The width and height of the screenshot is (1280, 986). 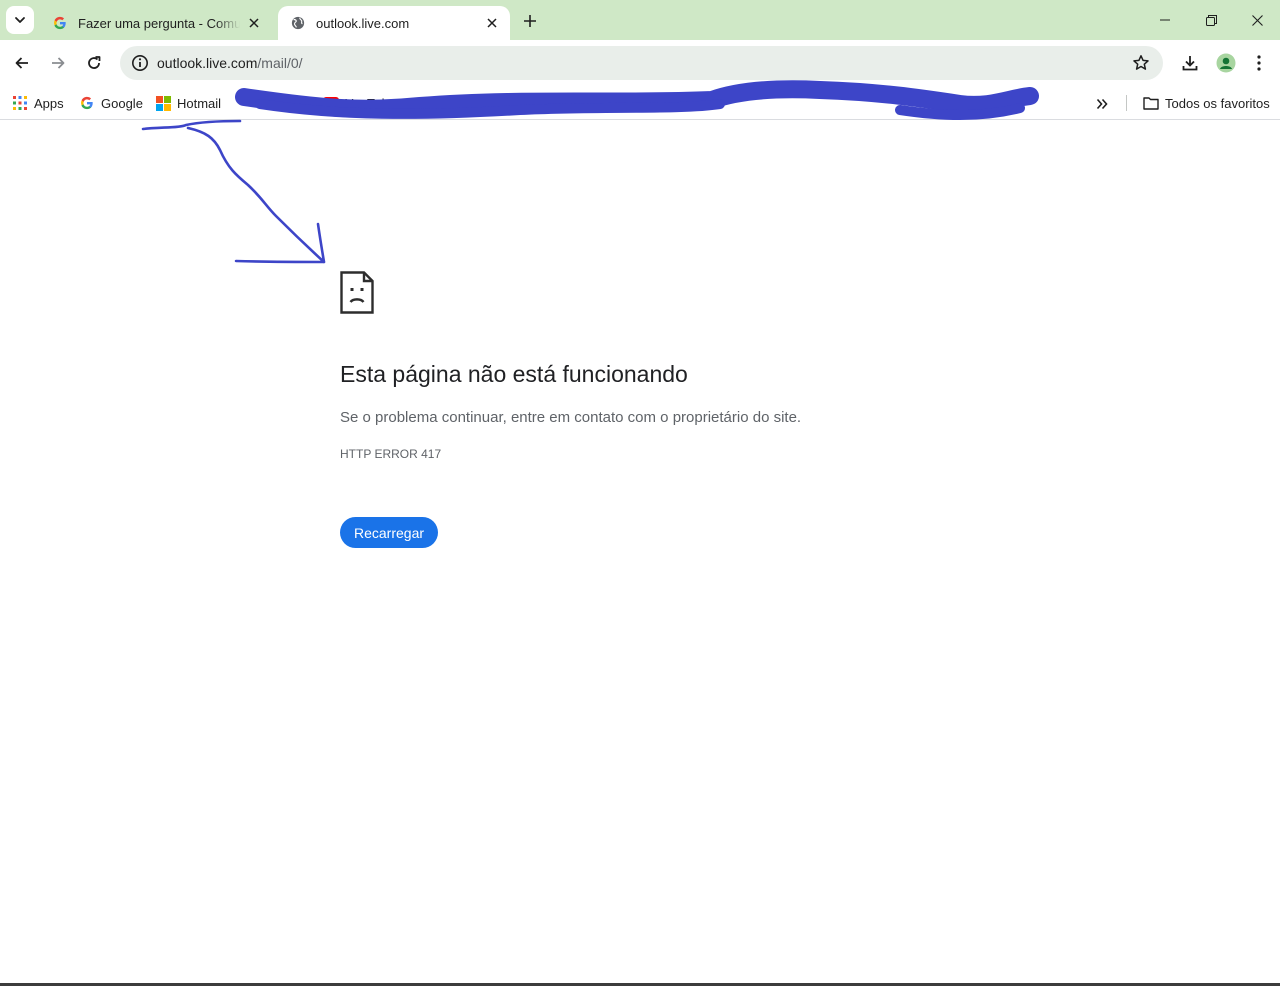 What do you see at coordinates (357, 292) in the screenshot?
I see `sad-page-icon` at bounding box center [357, 292].